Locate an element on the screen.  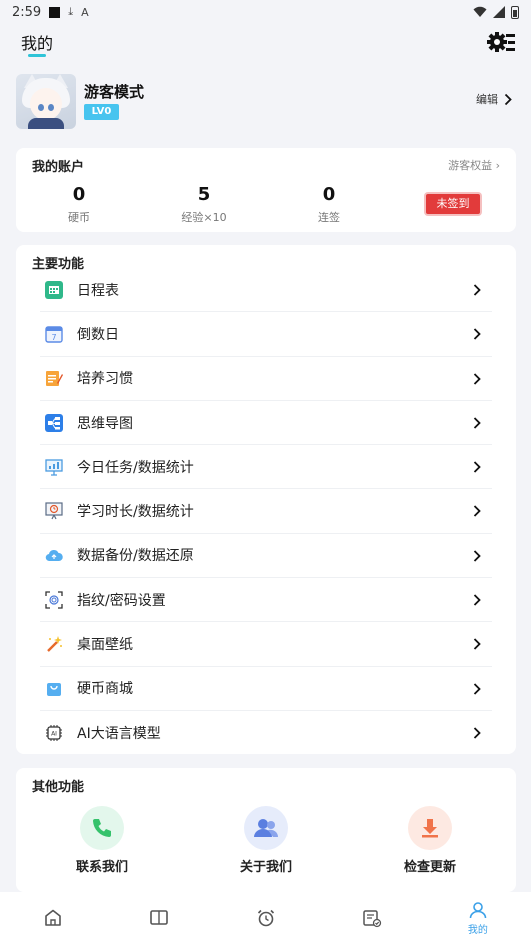
magic-wand-icon is located at coordinates (54, 644).